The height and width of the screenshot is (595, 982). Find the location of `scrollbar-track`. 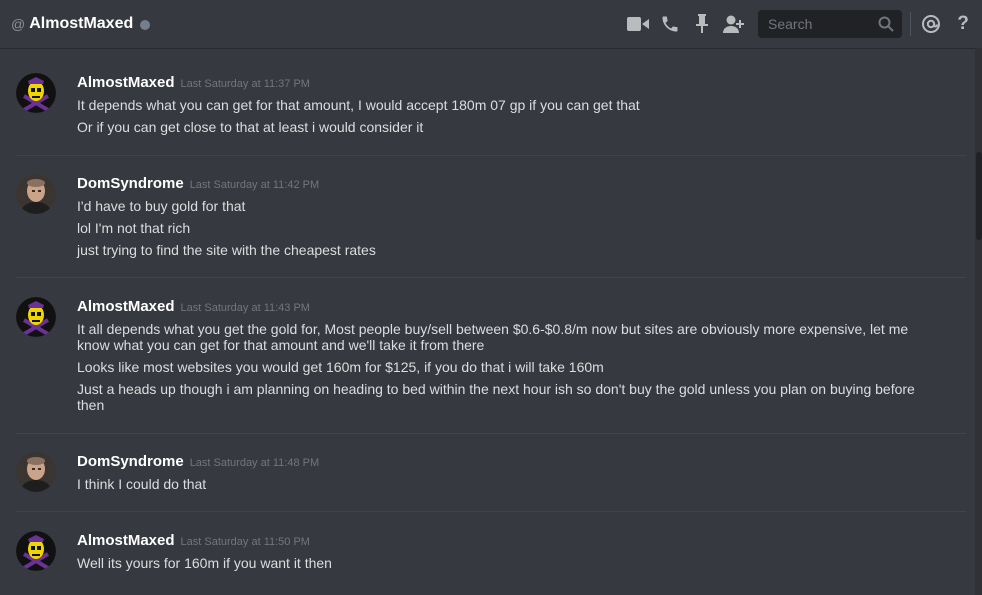

scrollbar-track is located at coordinates (978, 321).